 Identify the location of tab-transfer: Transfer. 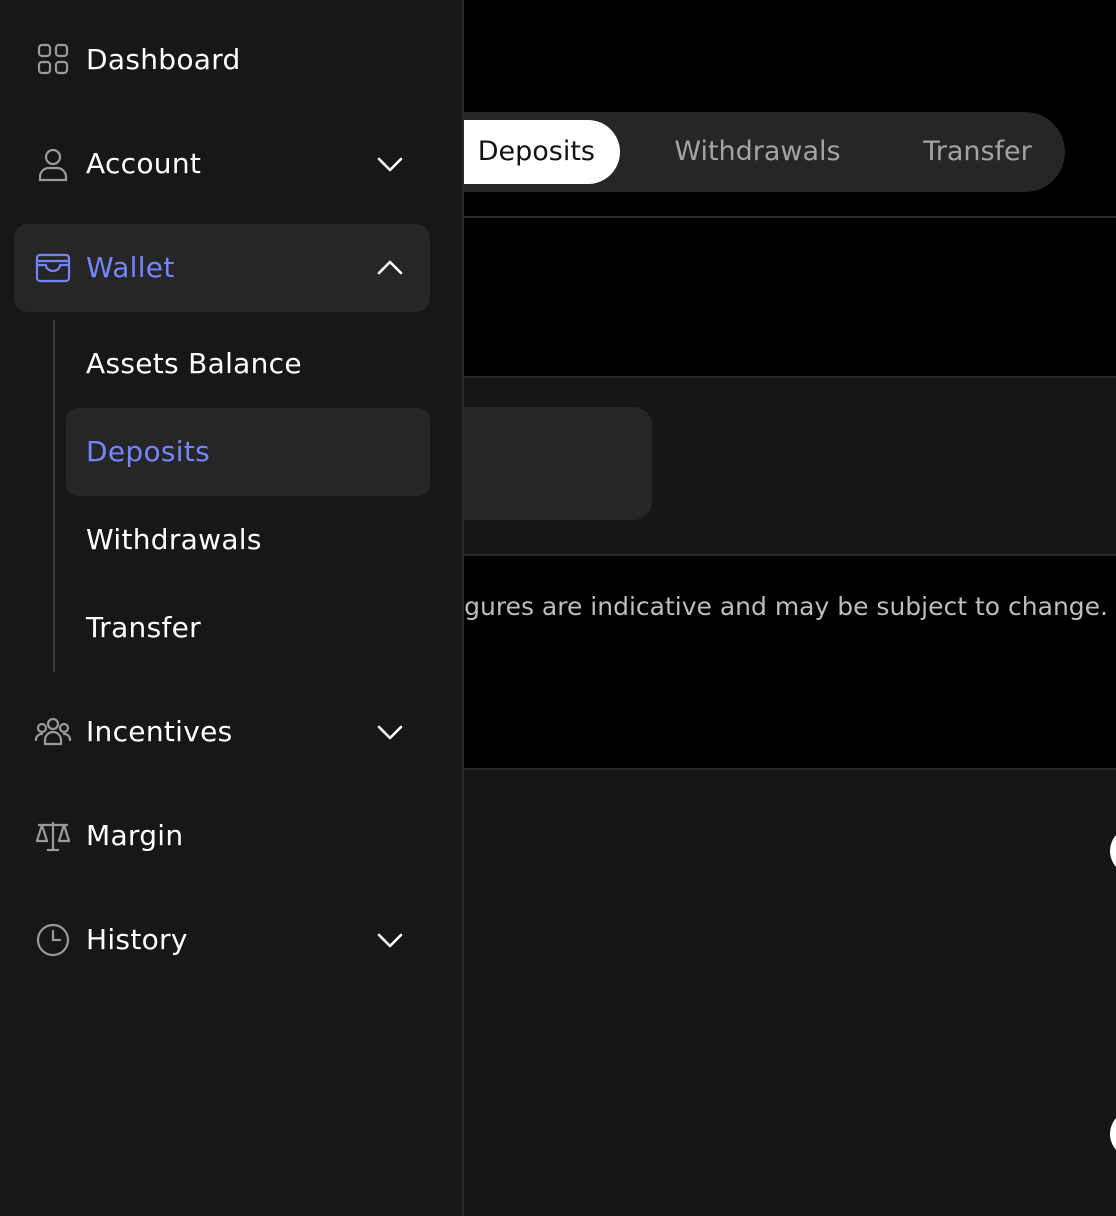
(977, 152).